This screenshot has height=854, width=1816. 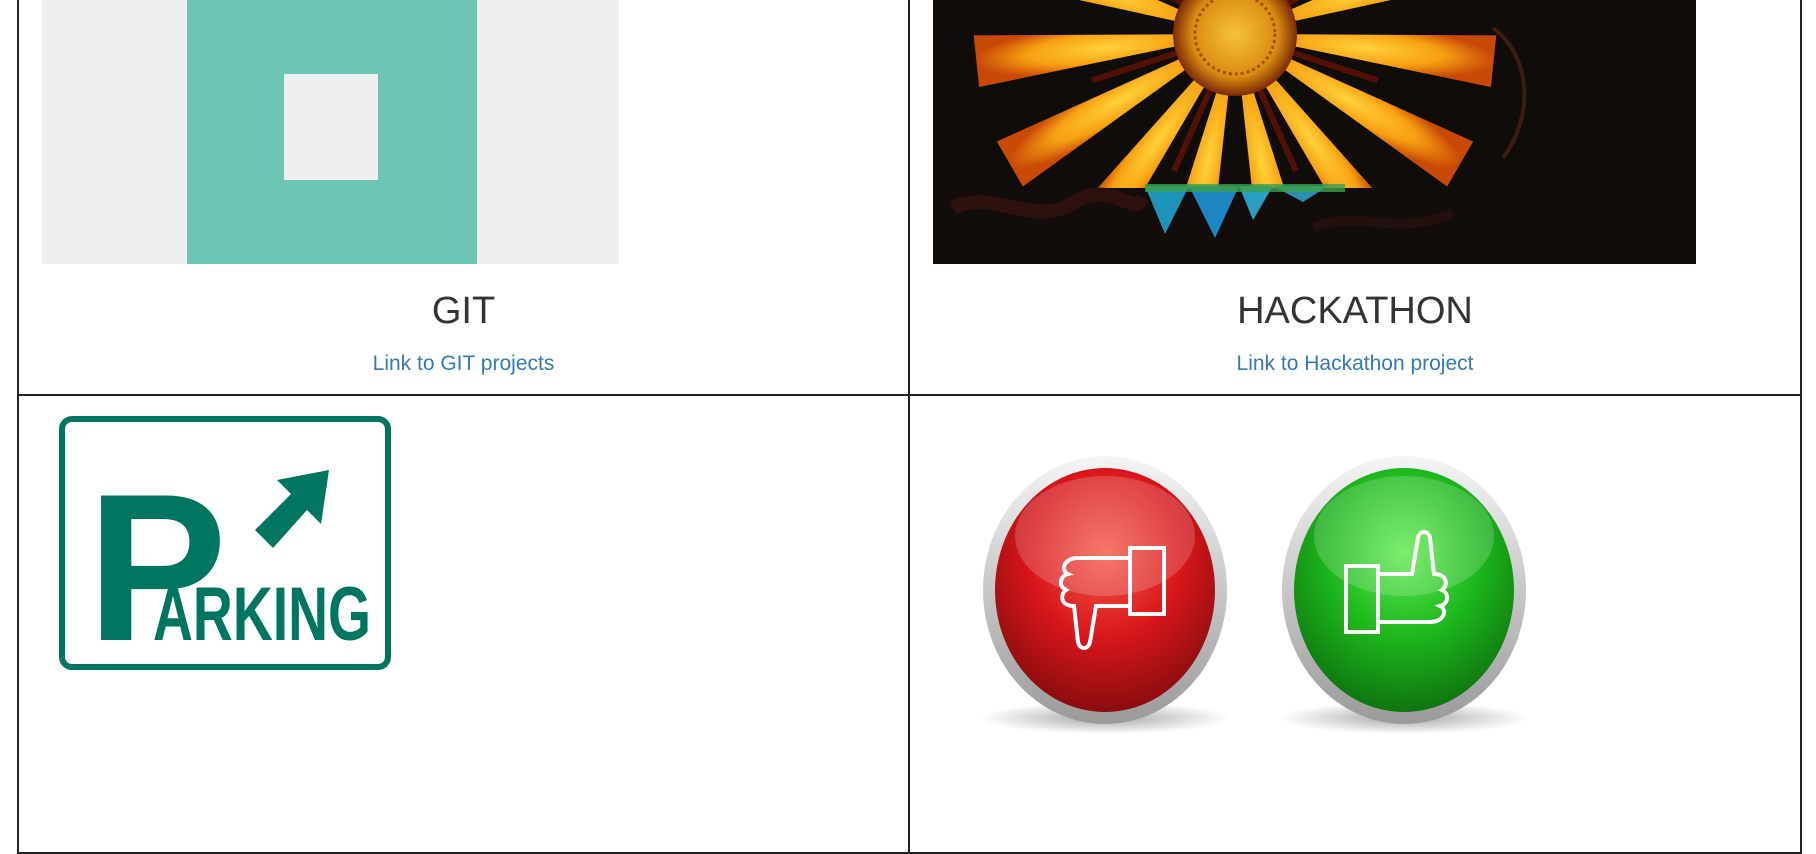 I want to click on card-title: GIT, so click(x=463, y=311).